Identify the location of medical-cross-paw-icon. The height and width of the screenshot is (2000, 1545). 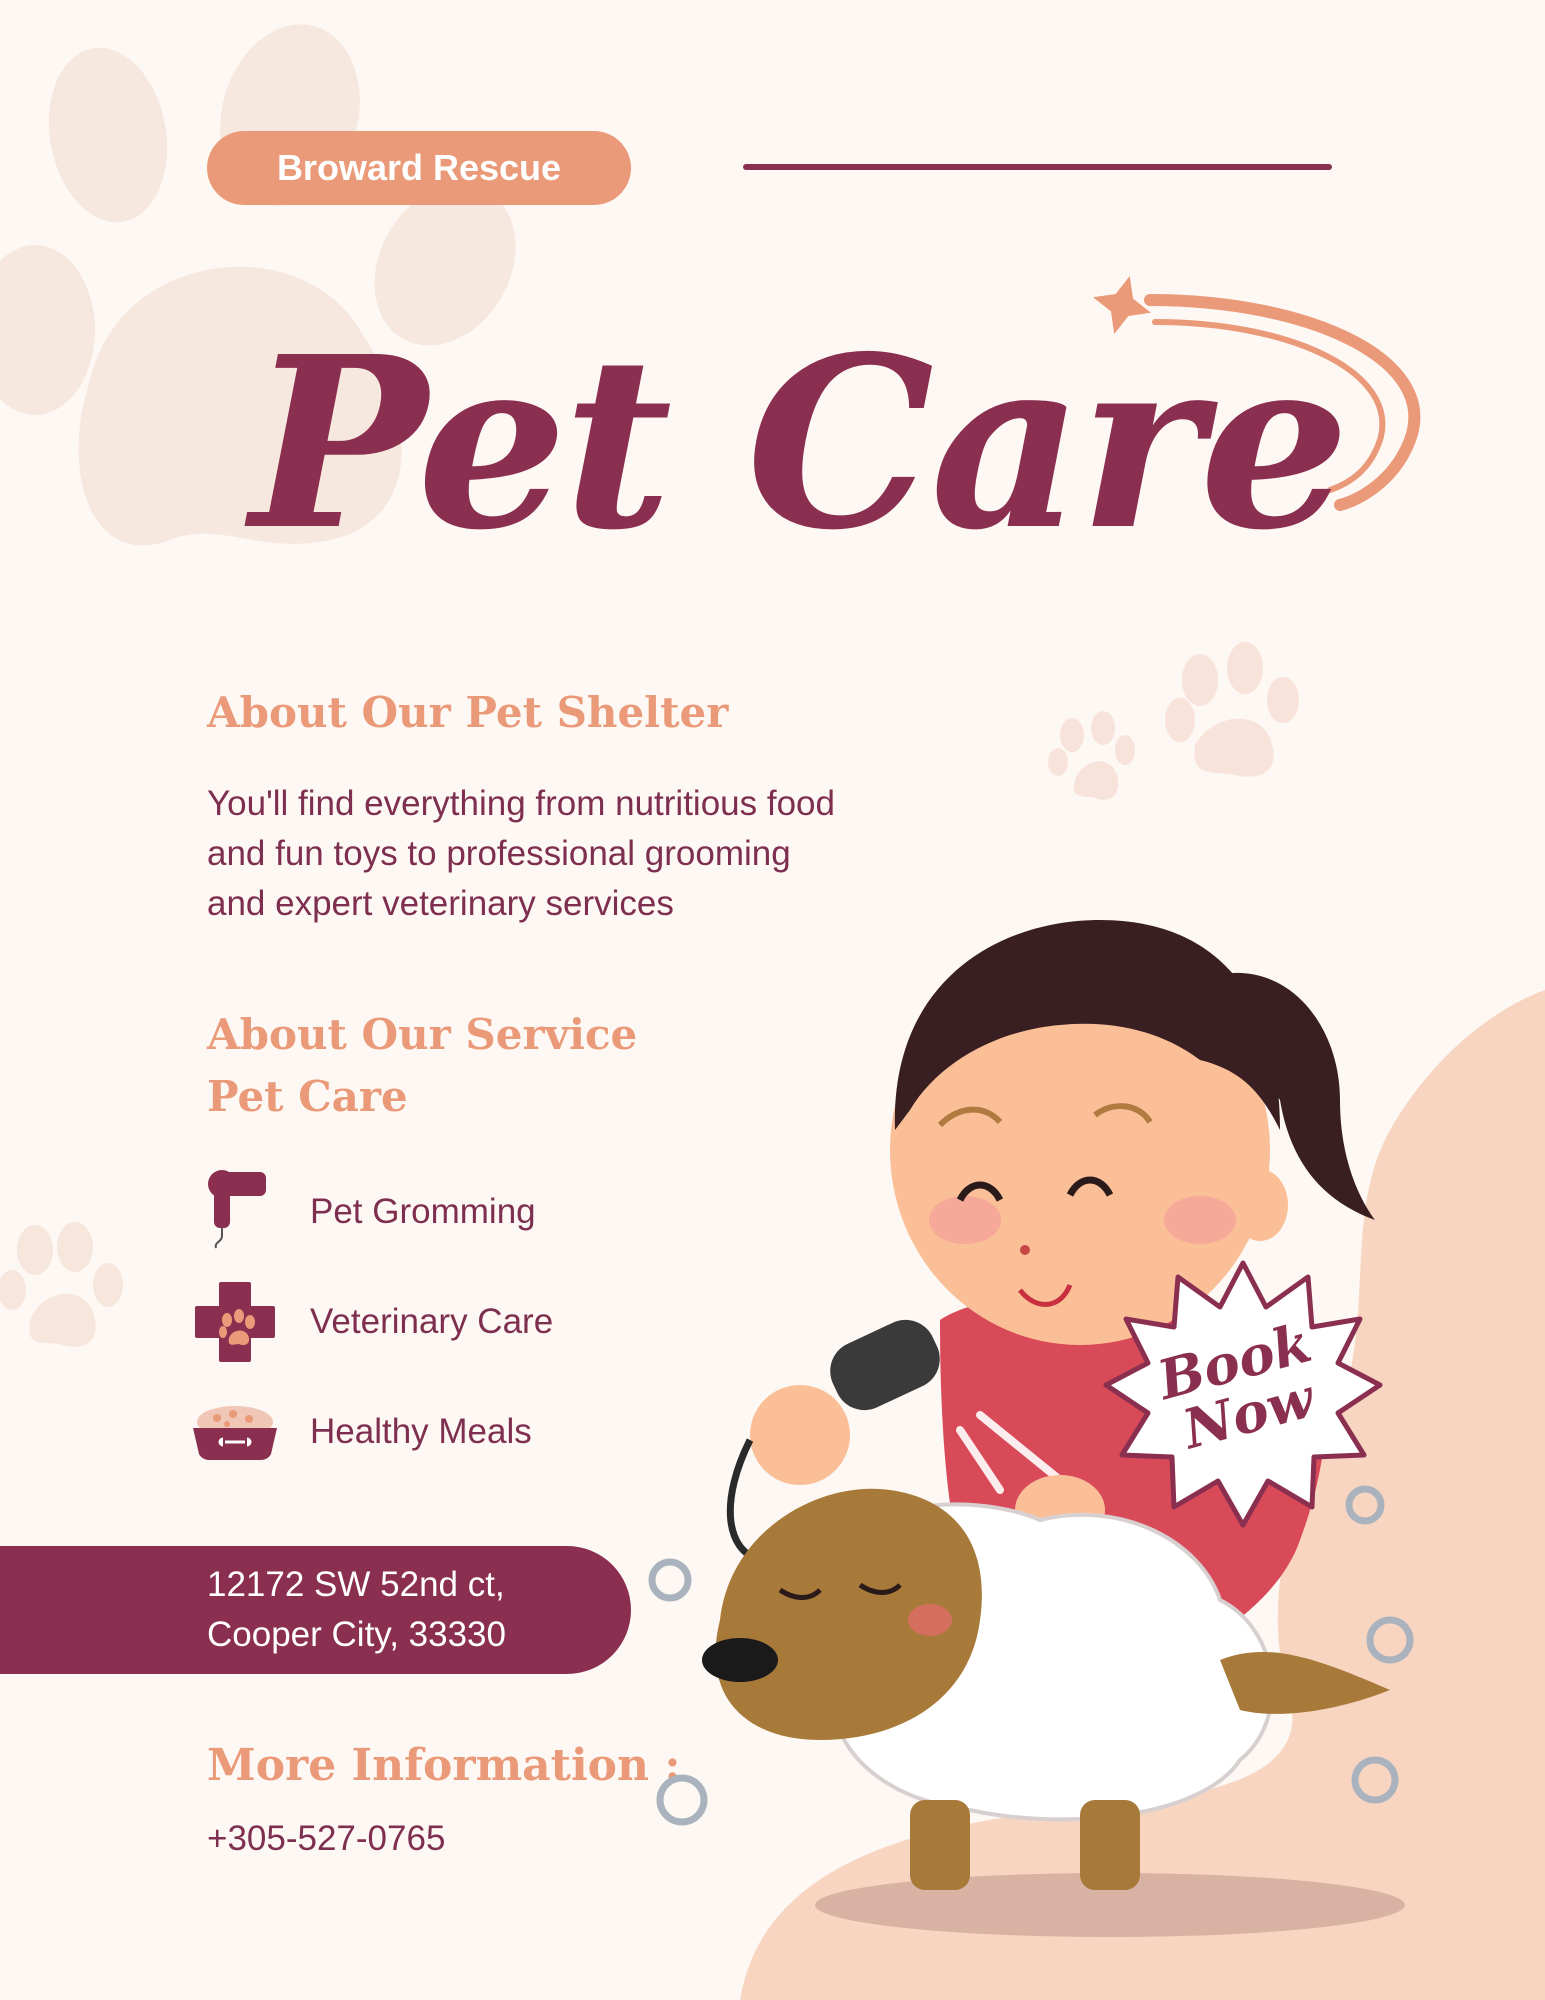
(235, 1322).